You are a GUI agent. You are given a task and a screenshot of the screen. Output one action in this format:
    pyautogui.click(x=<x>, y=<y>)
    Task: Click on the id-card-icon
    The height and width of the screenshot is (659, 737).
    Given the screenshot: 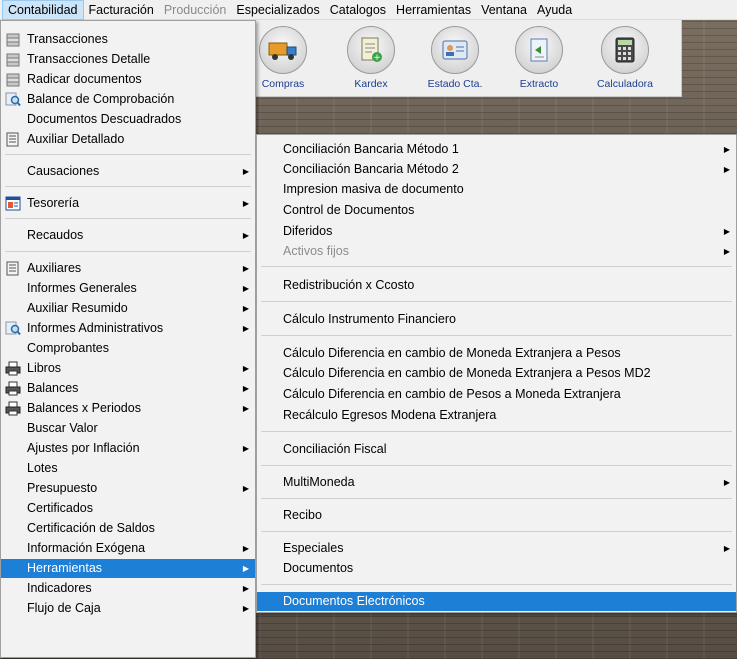 What is the action you would take?
    pyautogui.click(x=455, y=50)
    